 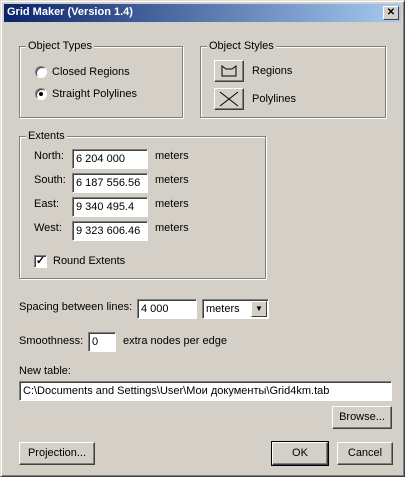 I want to click on region-style-icon, so click(x=229, y=71).